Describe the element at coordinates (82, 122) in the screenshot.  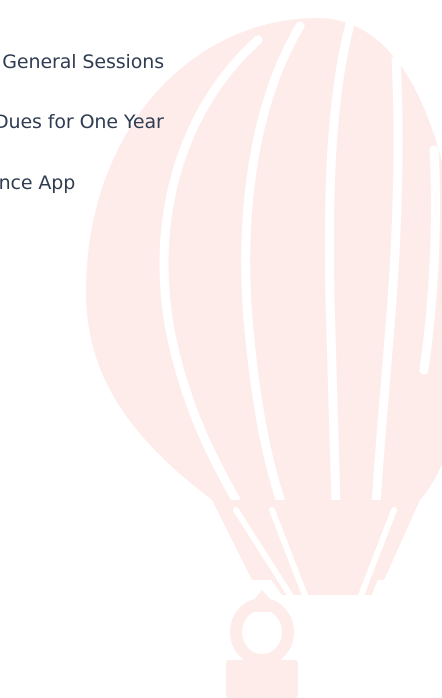
I see `feature-item-dues-one-year: Dues for One Year` at that location.